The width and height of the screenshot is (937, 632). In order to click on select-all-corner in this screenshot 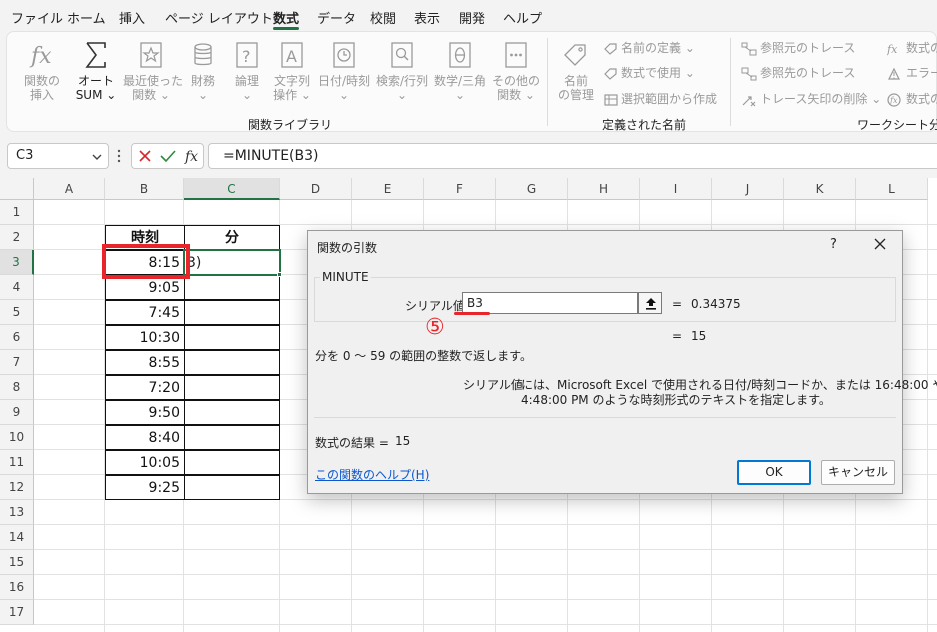, I will do `click(17, 189)`.